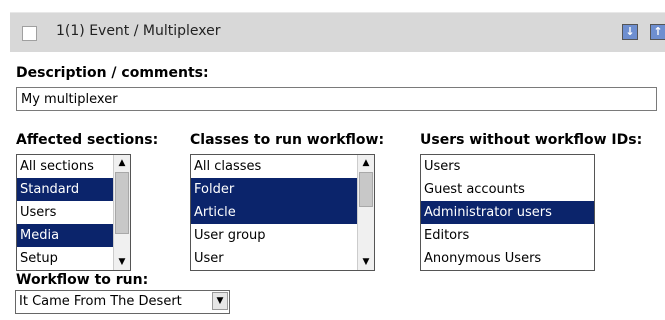 This screenshot has width=665, height=320. I want to click on option-setup: Setup, so click(65, 258).